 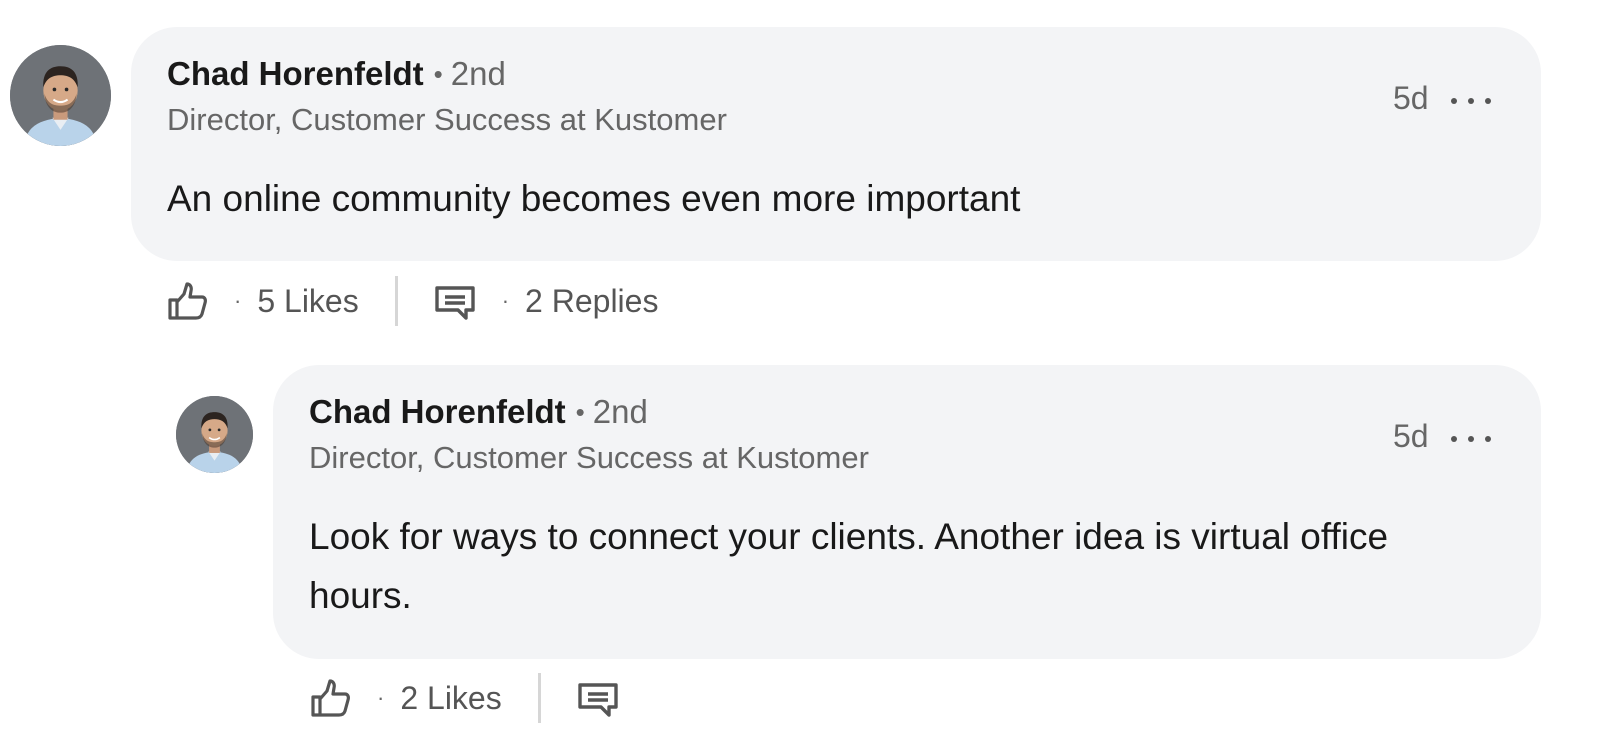 I want to click on reply-avatar, so click(x=214, y=434).